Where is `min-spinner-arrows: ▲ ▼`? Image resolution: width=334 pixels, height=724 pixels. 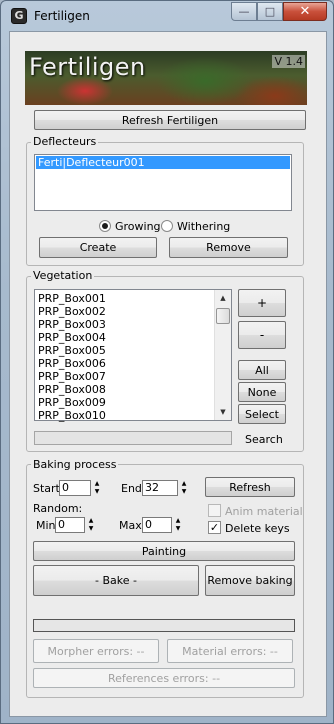
min-spinner-arrows: ▲ ▼ is located at coordinates (91, 525).